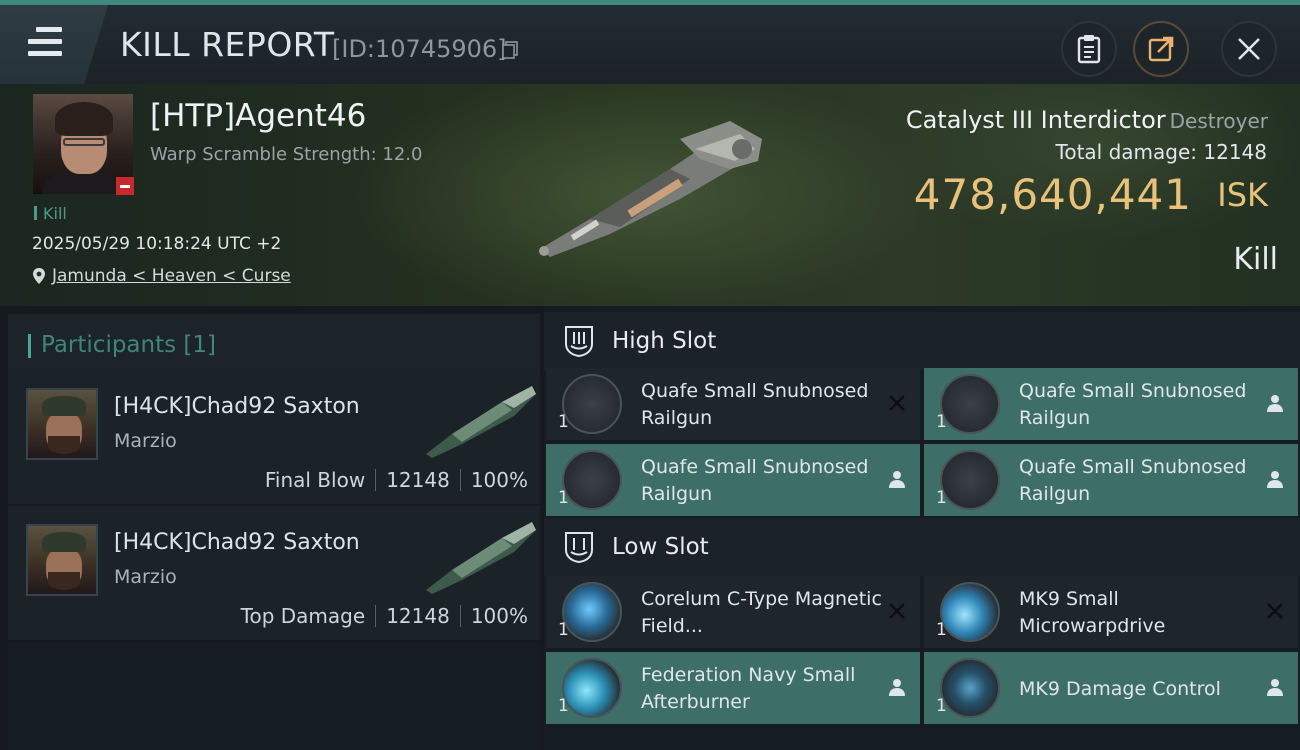 The height and width of the screenshot is (750, 1300). I want to click on warp-scramble-strength: Warp Scramble Strength: 12.0, so click(286, 154).